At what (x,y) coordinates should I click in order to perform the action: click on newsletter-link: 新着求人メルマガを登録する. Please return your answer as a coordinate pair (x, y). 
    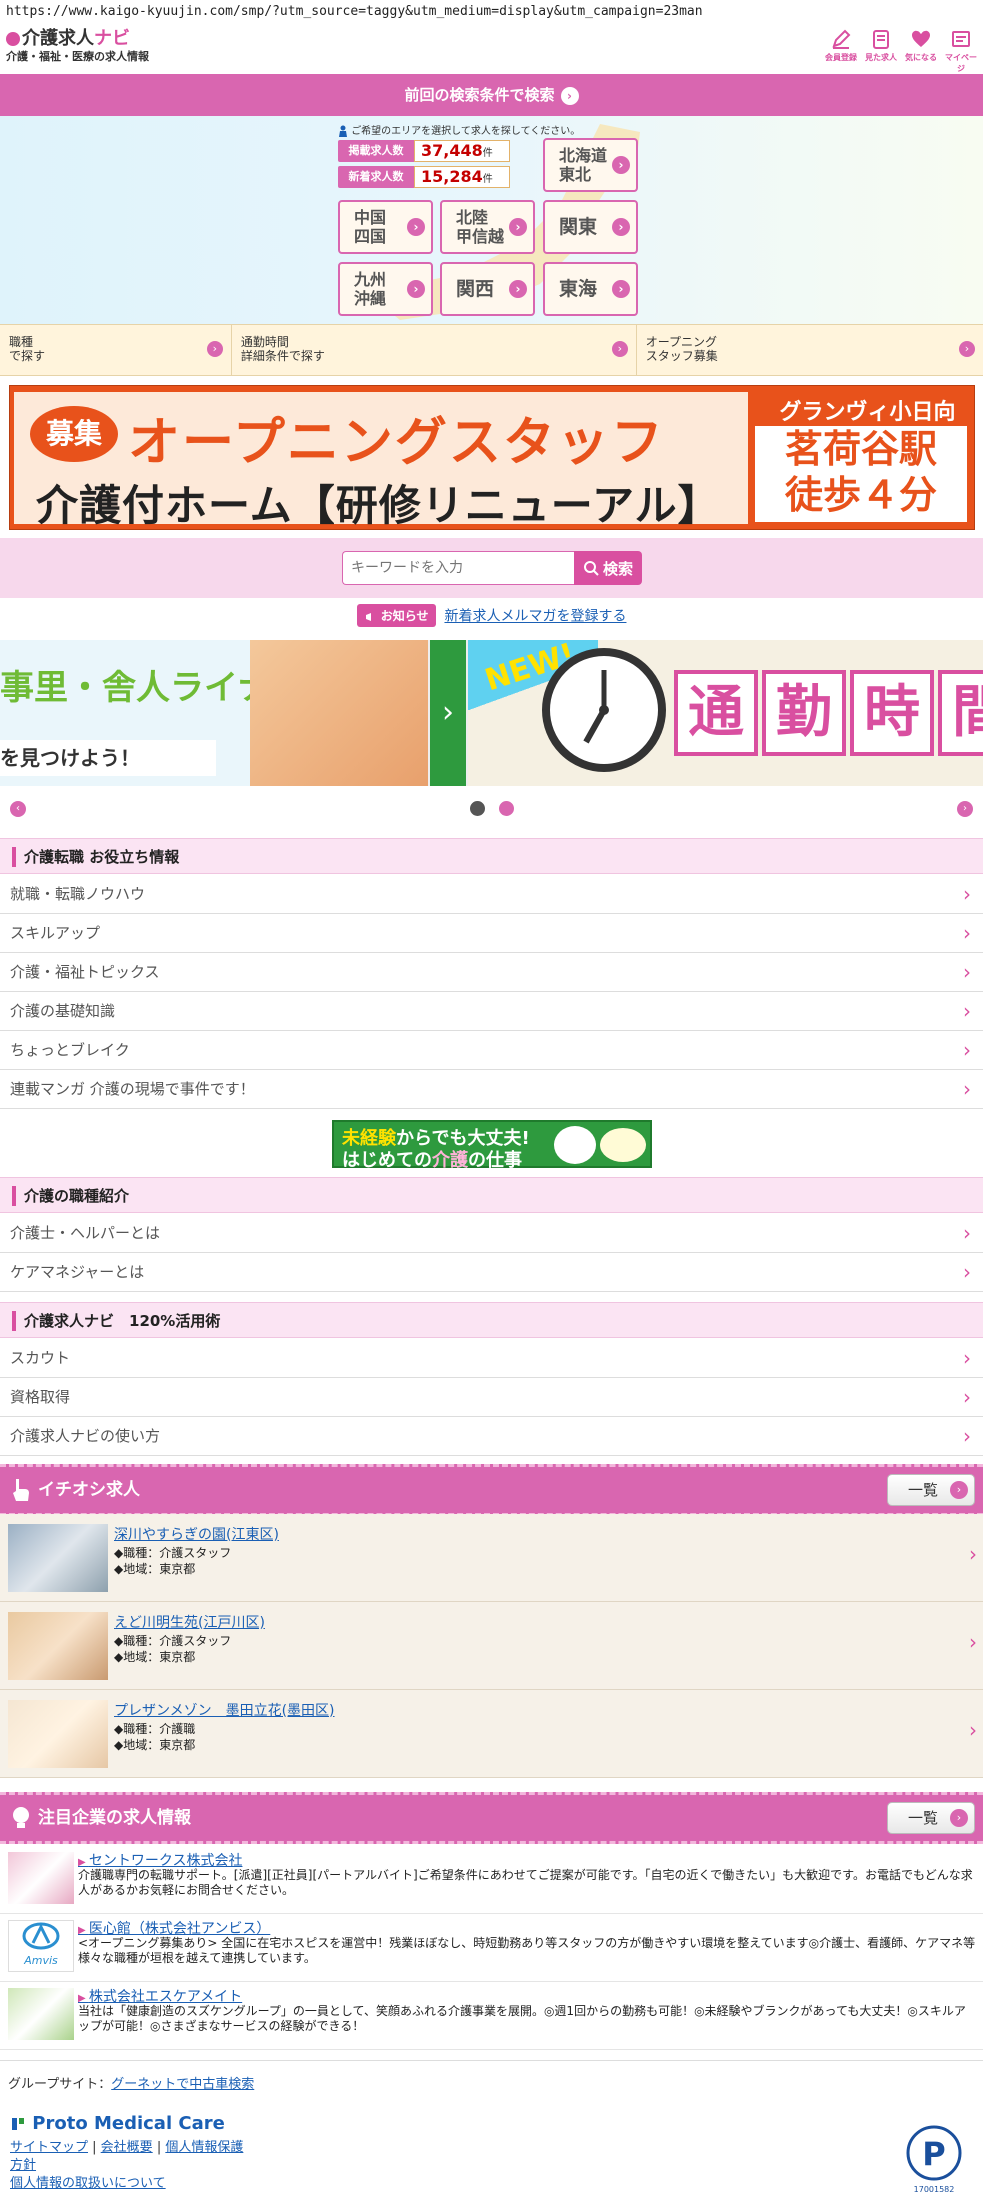
    Looking at the image, I should click on (535, 617).